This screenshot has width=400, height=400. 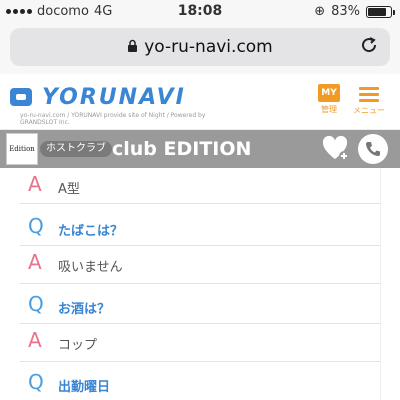 What do you see at coordinates (69, 189) in the screenshot?
I see `answer-text: A型` at bounding box center [69, 189].